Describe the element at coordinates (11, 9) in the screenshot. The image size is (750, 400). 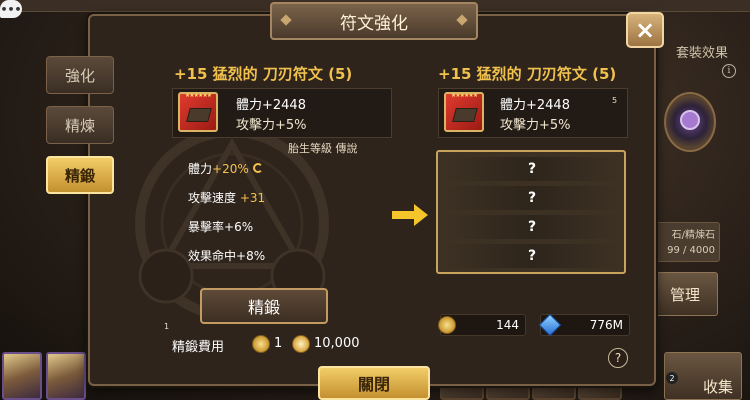
I see `chat-icon: •••` at that location.